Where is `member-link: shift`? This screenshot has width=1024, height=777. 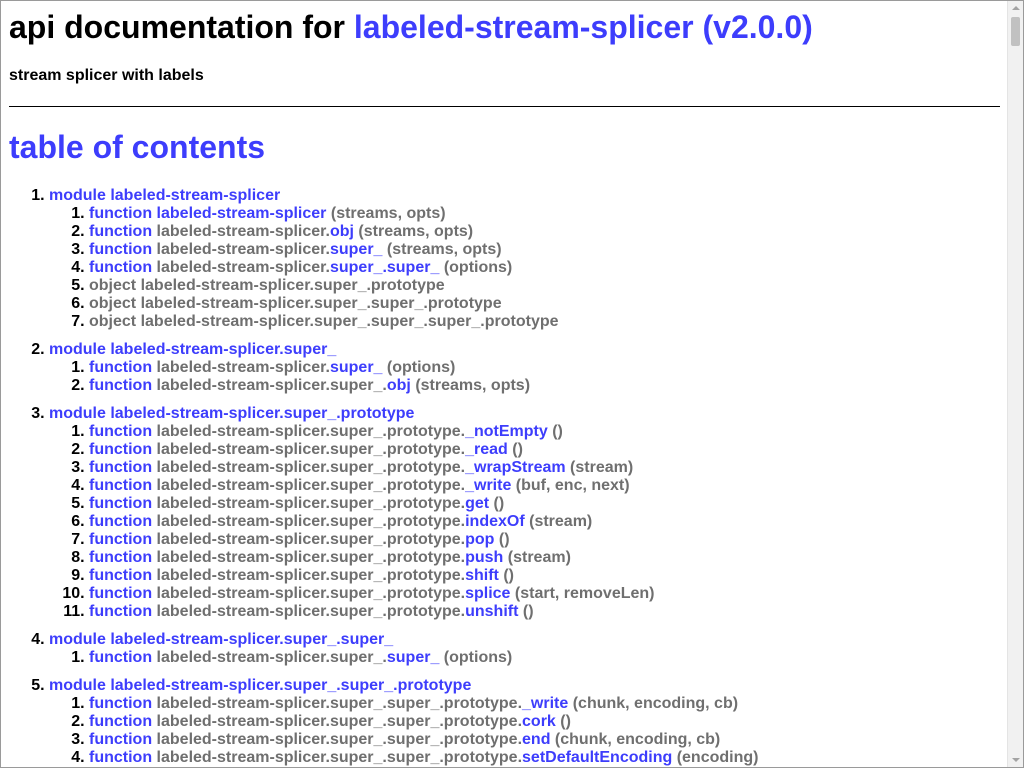
member-link: shift is located at coordinates (482, 575).